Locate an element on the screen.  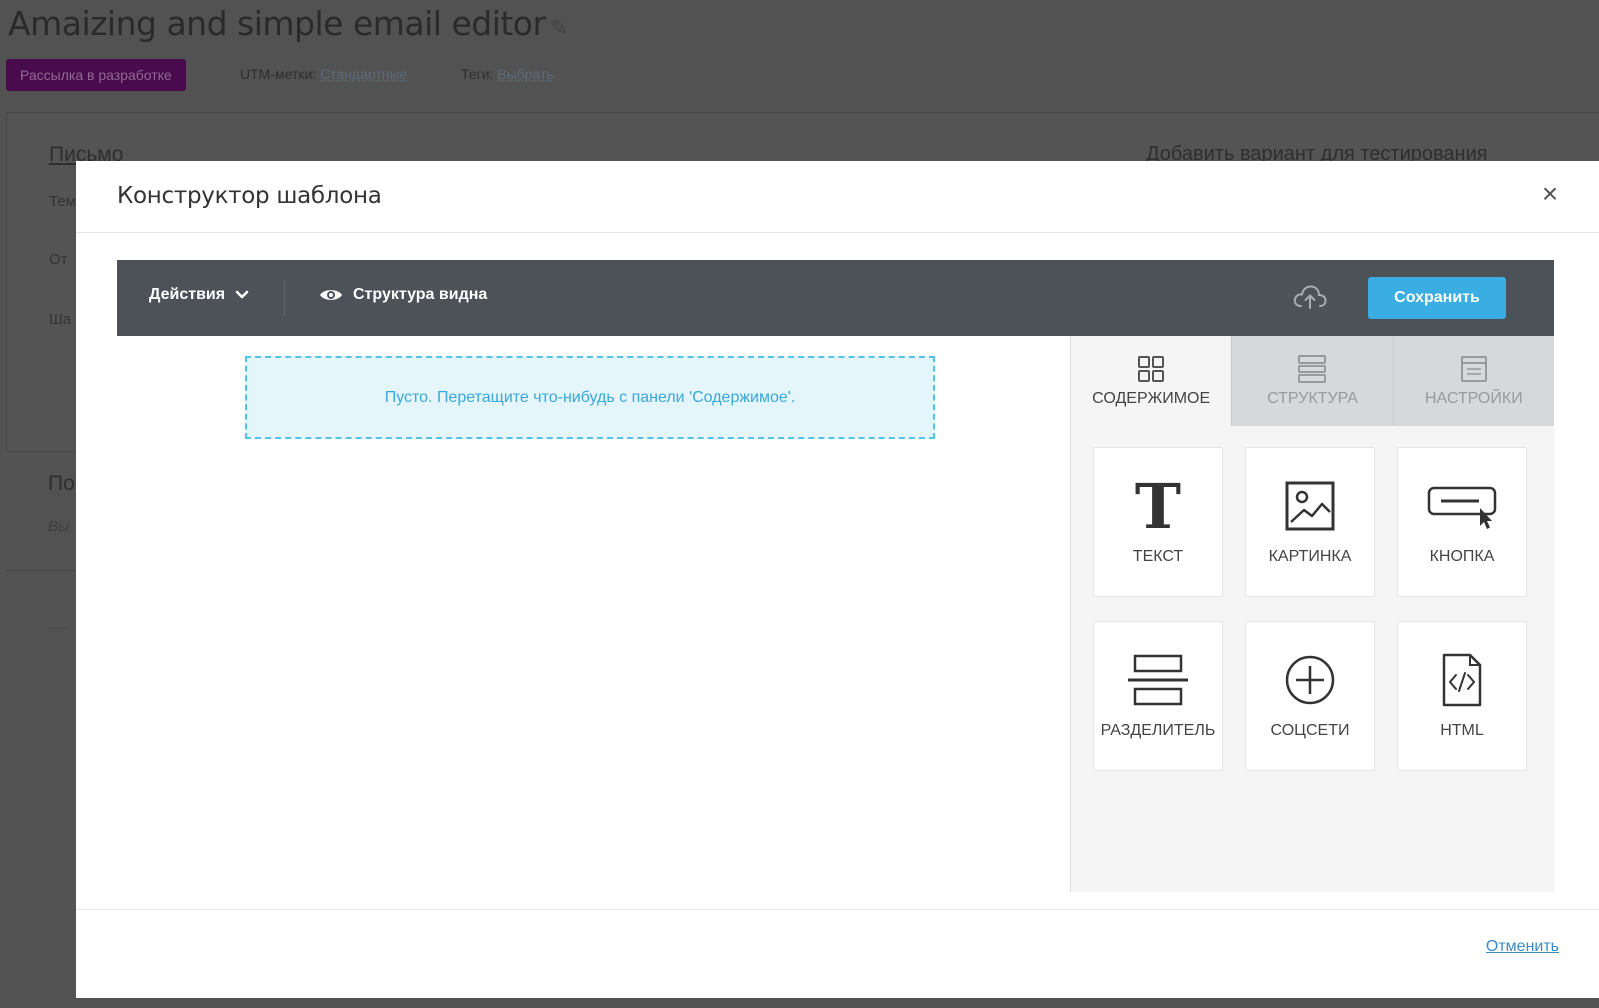
close-icon: × is located at coordinates (1550, 194).